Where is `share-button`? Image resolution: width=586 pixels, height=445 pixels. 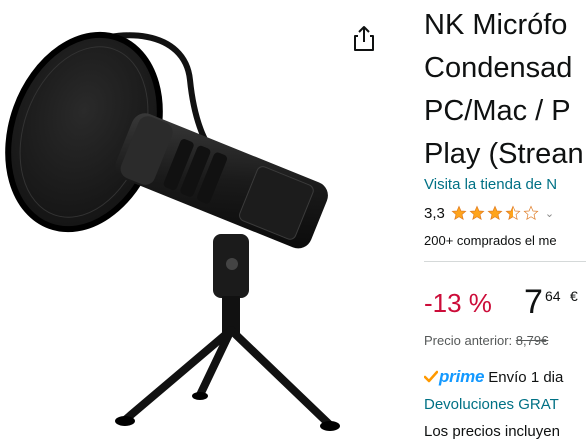
share-button is located at coordinates (364, 39).